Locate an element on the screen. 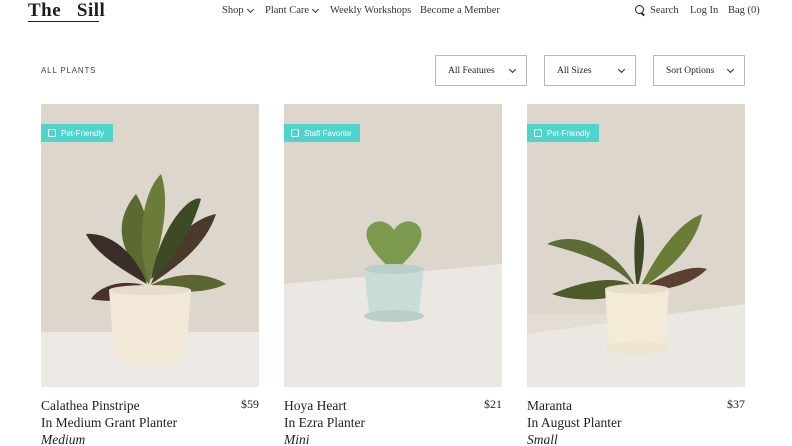 This screenshot has height=446, width=792. login-link: Log In is located at coordinates (704, 10).